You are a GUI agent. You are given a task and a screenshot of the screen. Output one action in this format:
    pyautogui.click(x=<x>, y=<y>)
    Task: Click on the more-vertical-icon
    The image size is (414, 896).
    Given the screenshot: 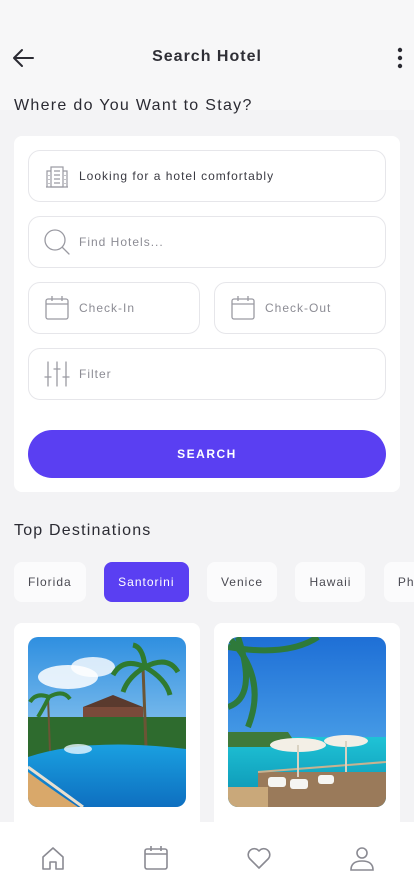 What is the action you would take?
    pyautogui.click(x=400, y=58)
    